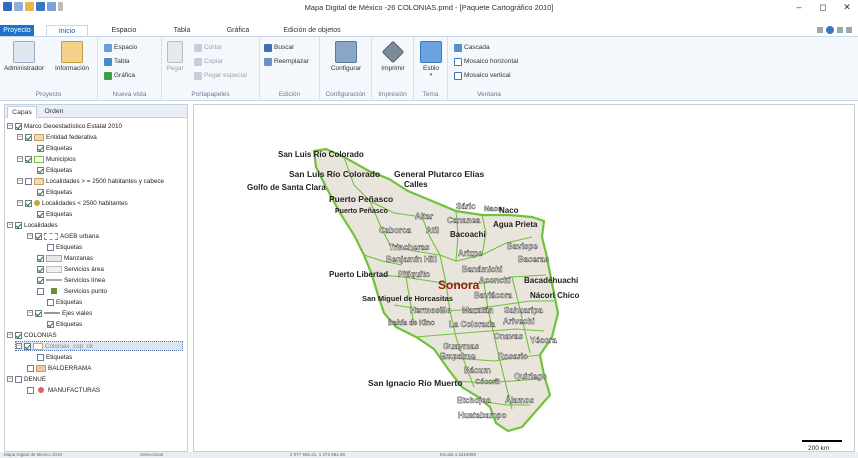  I want to click on cortar-button: Cortar, so click(208, 47).